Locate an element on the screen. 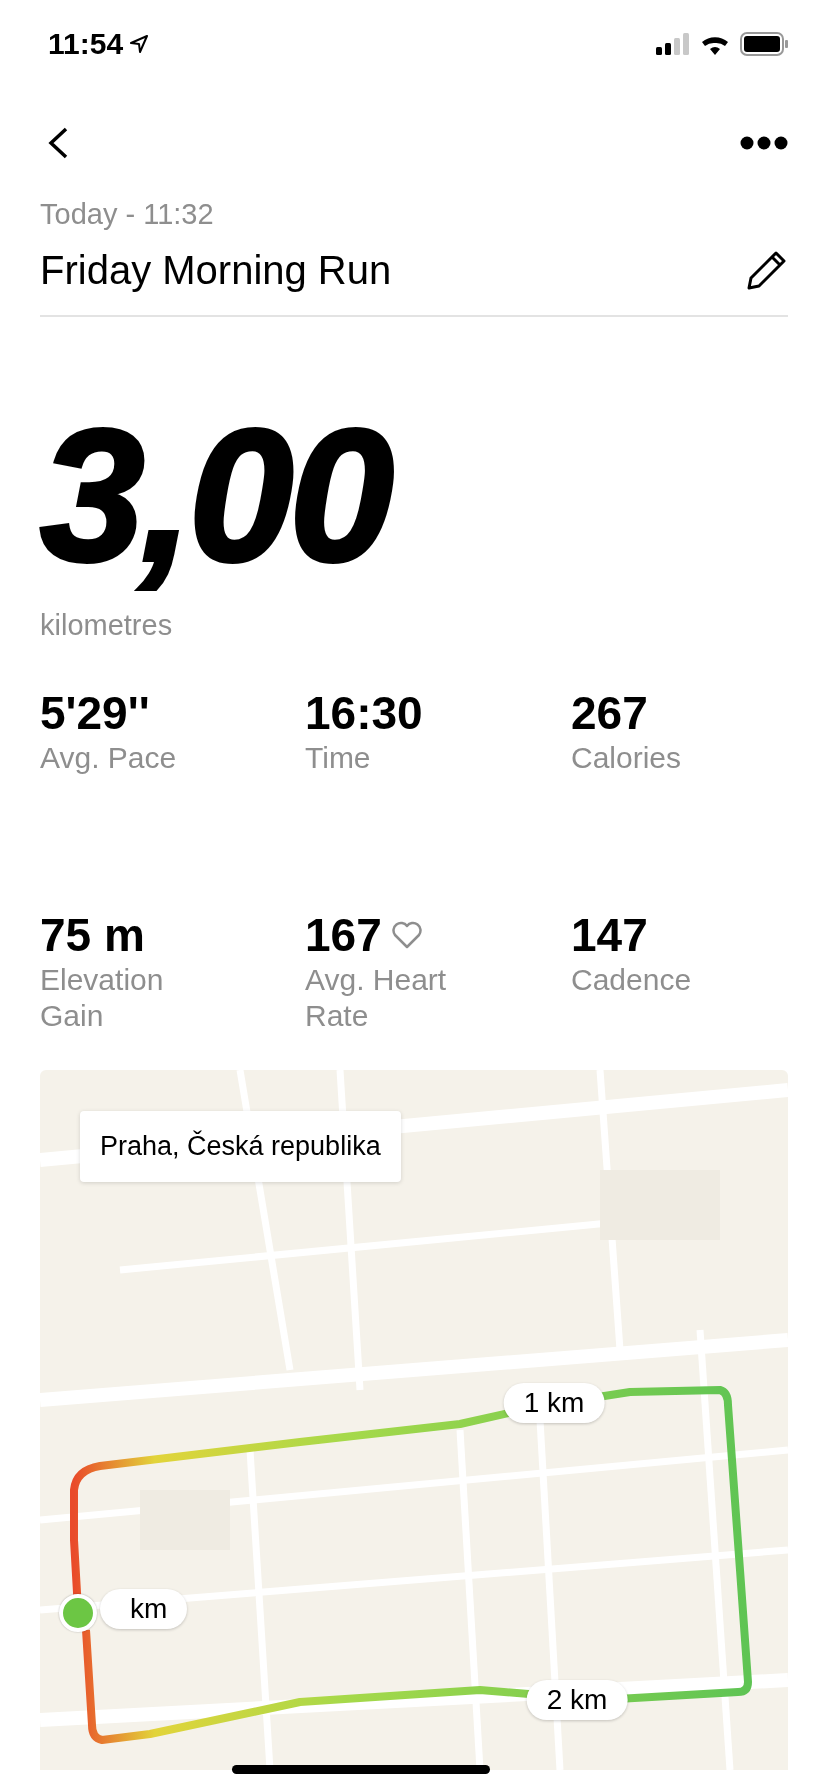 This screenshot has width=828, height=1792. location-arrow-icon is located at coordinates (139, 44).